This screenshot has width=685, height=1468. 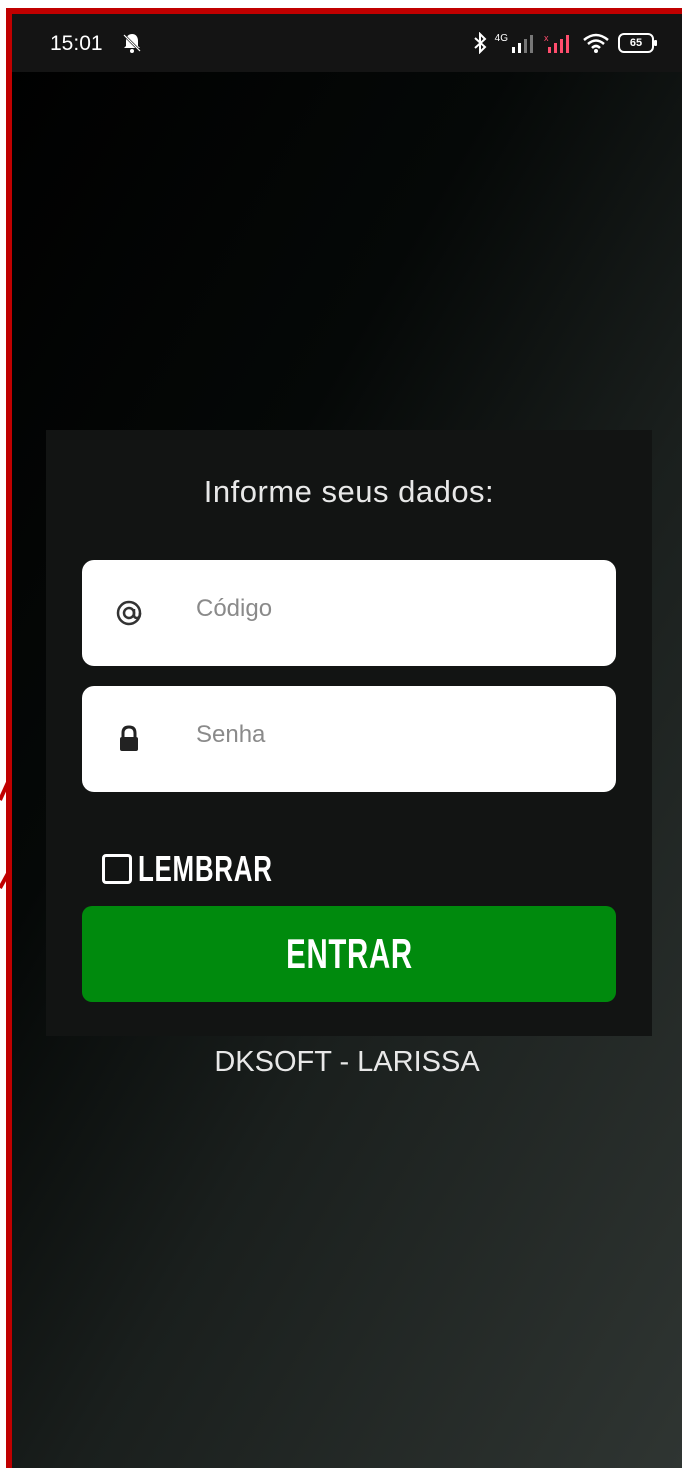 I want to click on battery-icon: 65, so click(x=637, y=43).